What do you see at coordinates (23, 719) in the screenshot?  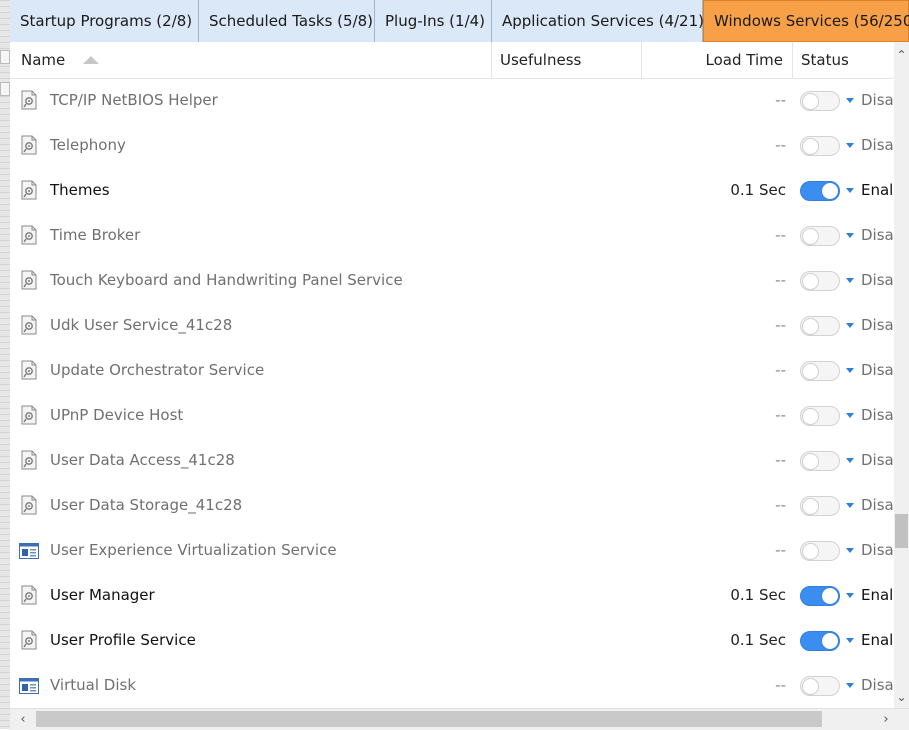 I see `scroll-left-icon: ‹` at bounding box center [23, 719].